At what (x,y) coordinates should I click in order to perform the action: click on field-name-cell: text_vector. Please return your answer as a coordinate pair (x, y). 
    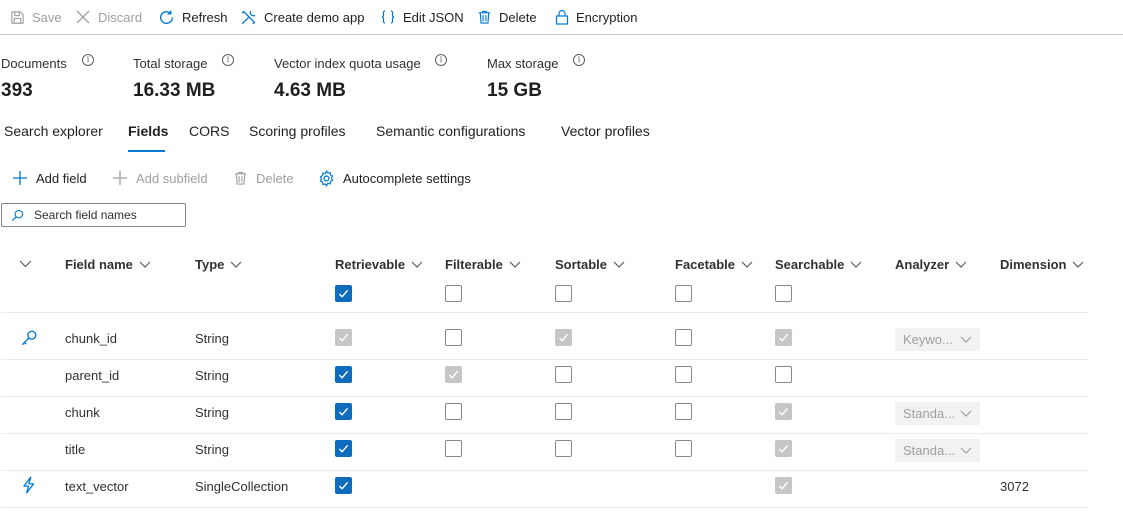
    Looking at the image, I should click on (97, 486).